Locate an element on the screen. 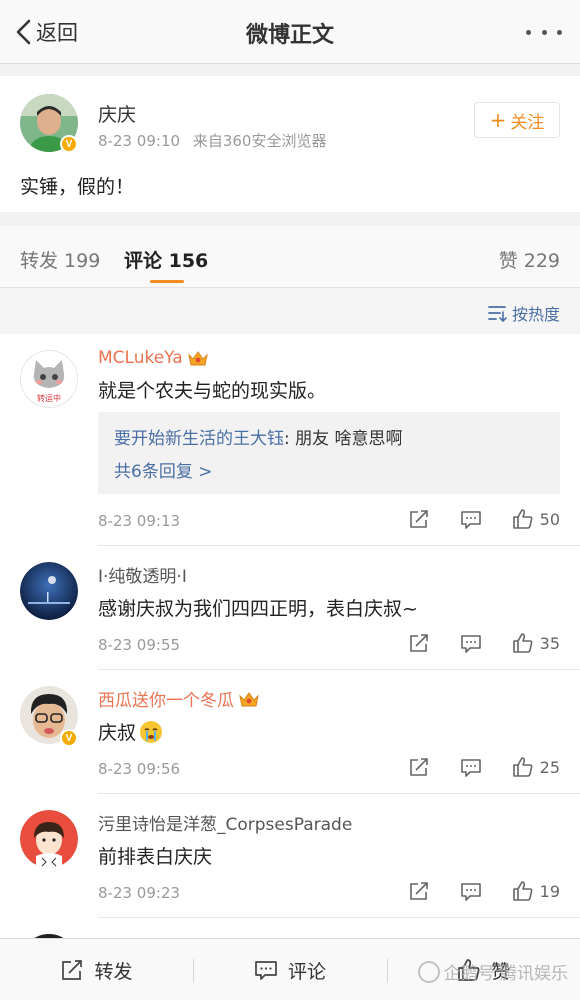 This screenshot has height=1000, width=580. post-card: V 庆庆 8-23 09:10 来自360安全浏览器 + 关注 实锤，假的！ is located at coordinates (290, 144).